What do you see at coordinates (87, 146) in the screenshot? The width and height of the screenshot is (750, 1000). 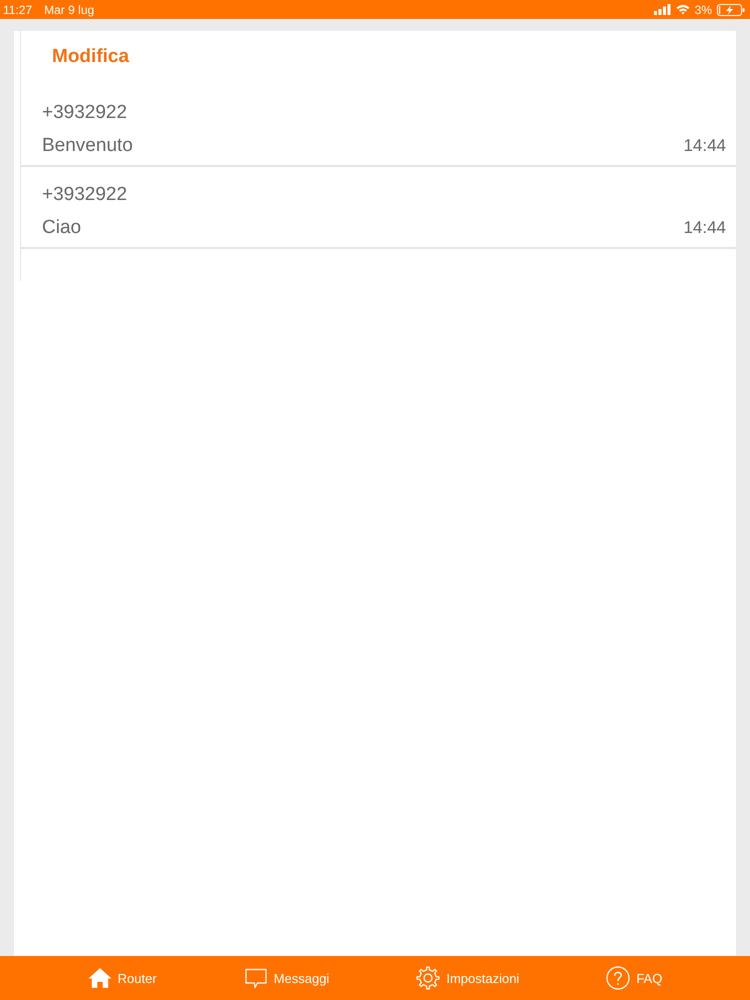 I see `message-preview: Benvenuto` at bounding box center [87, 146].